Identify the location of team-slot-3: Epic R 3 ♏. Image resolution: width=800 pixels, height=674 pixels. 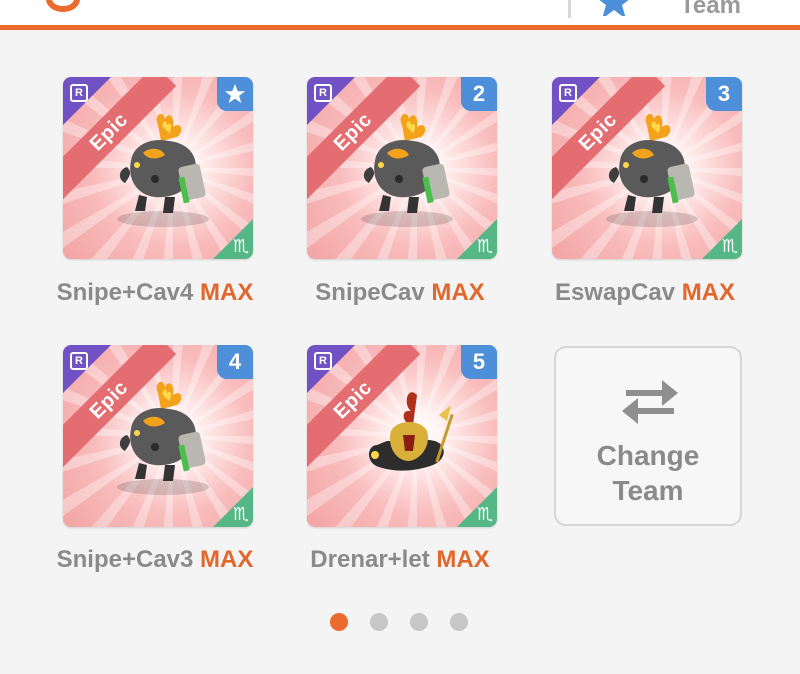
(647, 168).